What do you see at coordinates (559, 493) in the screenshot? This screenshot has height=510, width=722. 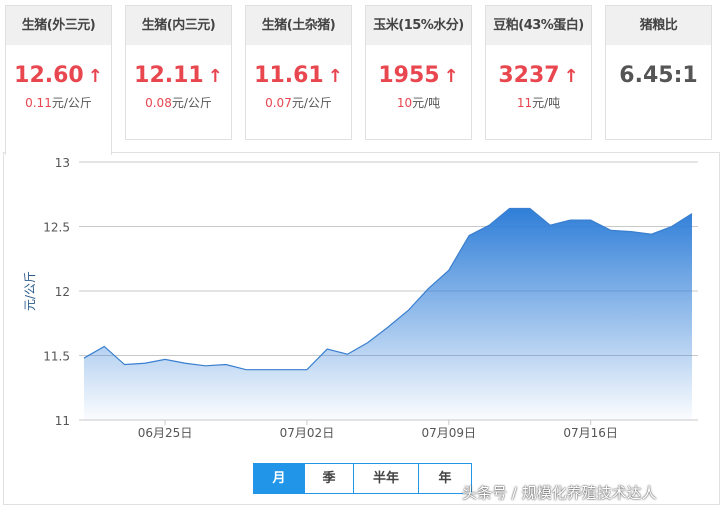 I see `watermark: 头条号 / 规模化养殖技术达人` at bounding box center [559, 493].